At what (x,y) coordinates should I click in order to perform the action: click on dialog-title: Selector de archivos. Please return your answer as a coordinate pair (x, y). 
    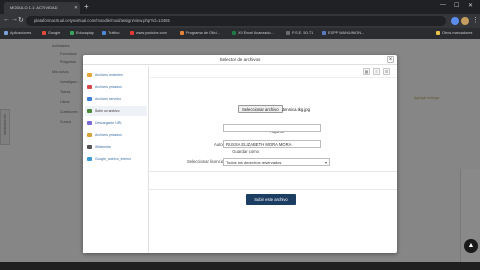
    Looking at the image, I should click on (240, 60).